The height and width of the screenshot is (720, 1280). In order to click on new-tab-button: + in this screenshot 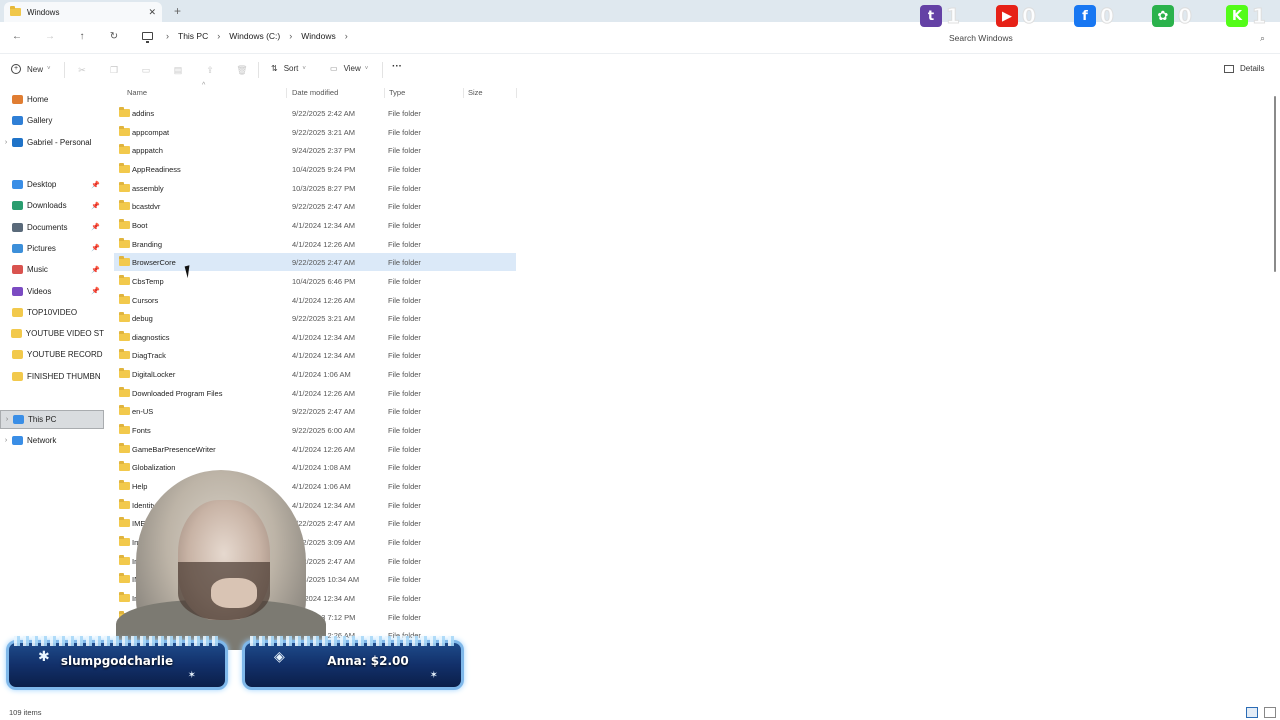, I will do `click(177, 11)`.